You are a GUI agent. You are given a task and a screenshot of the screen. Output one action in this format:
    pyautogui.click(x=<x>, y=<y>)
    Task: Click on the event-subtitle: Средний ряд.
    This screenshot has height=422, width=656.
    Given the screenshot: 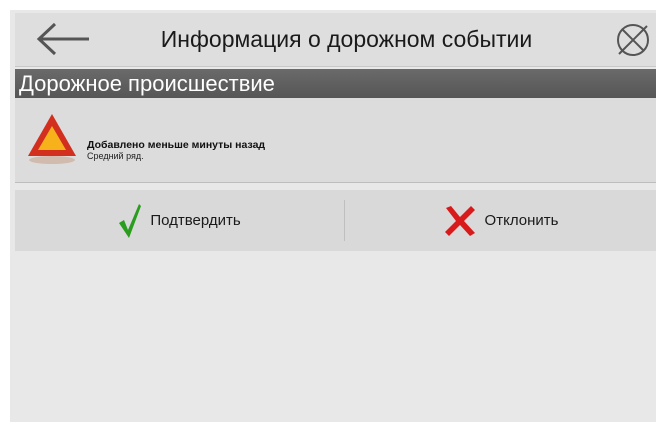 What is the action you would take?
    pyautogui.click(x=115, y=156)
    